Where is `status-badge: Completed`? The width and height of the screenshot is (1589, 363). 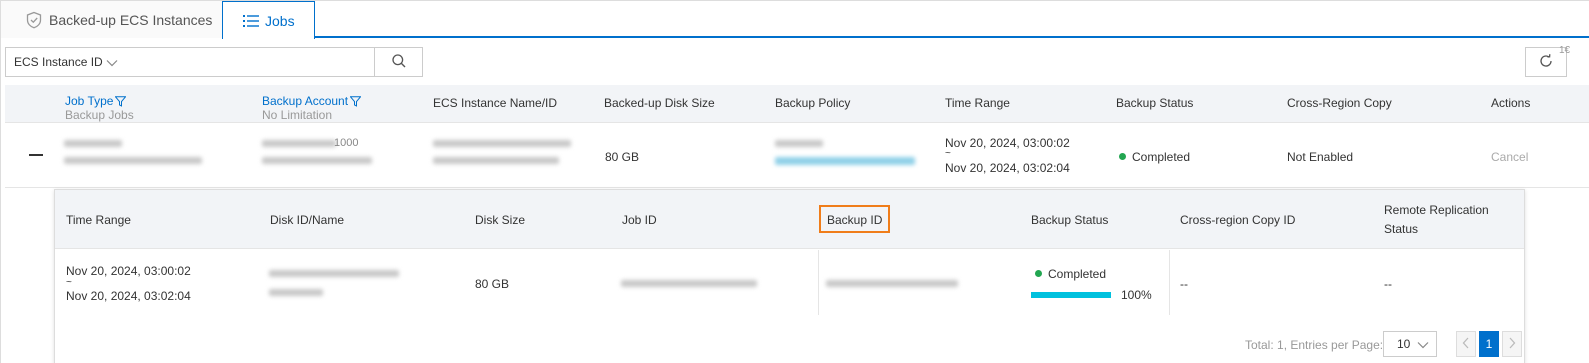
status-badge: Completed is located at coordinates (1154, 157).